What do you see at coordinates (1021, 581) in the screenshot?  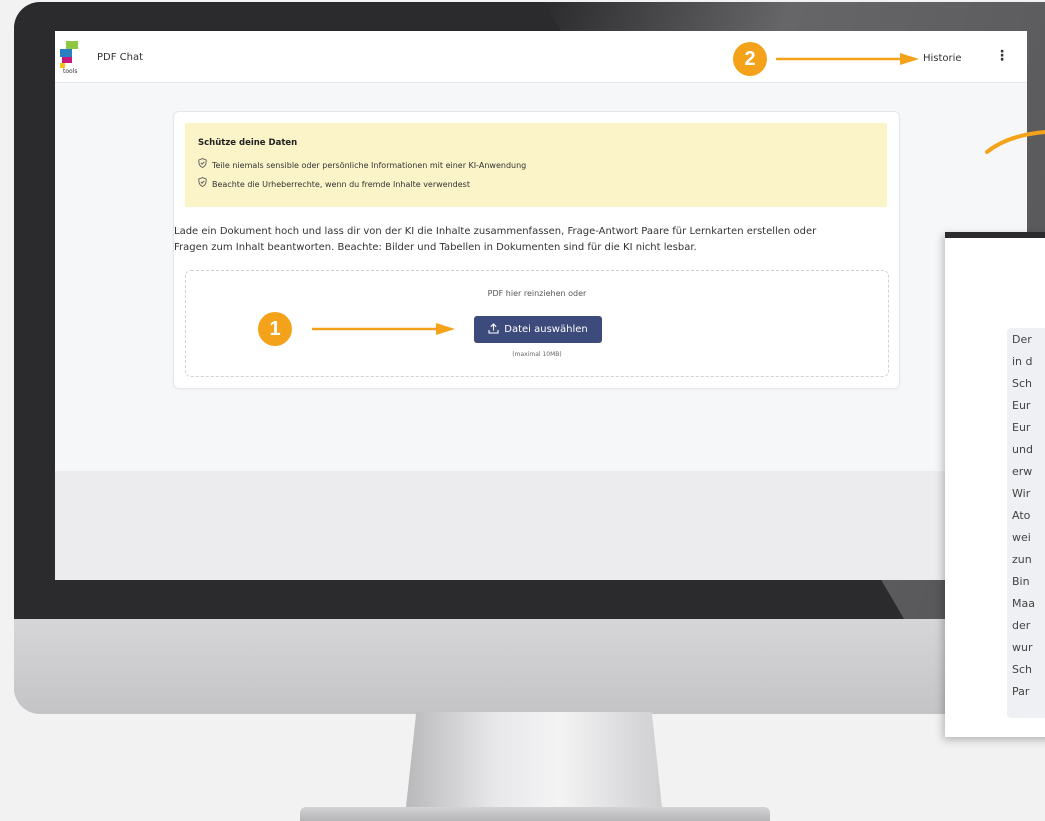 I see `summary-line: Bin` at bounding box center [1021, 581].